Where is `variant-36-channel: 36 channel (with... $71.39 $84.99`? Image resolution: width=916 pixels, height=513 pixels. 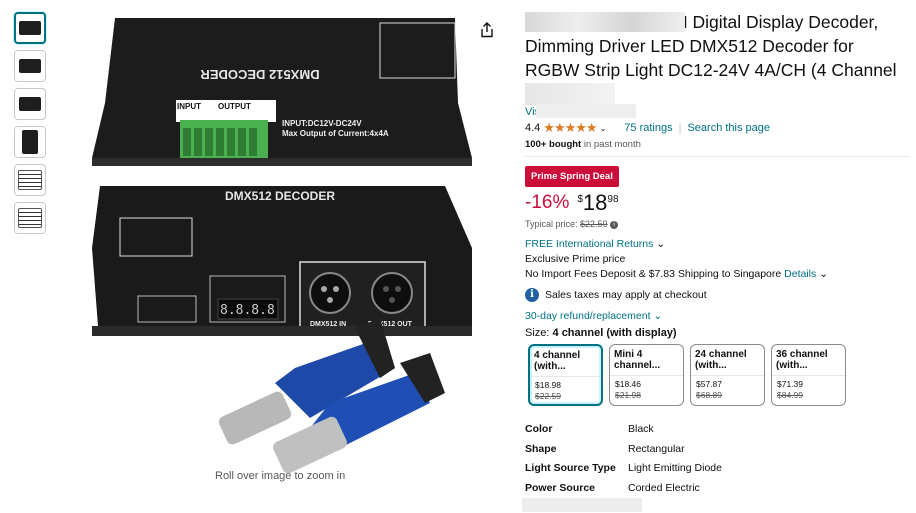 variant-36-channel: 36 channel (with... $71.39 $84.99 is located at coordinates (808, 375).